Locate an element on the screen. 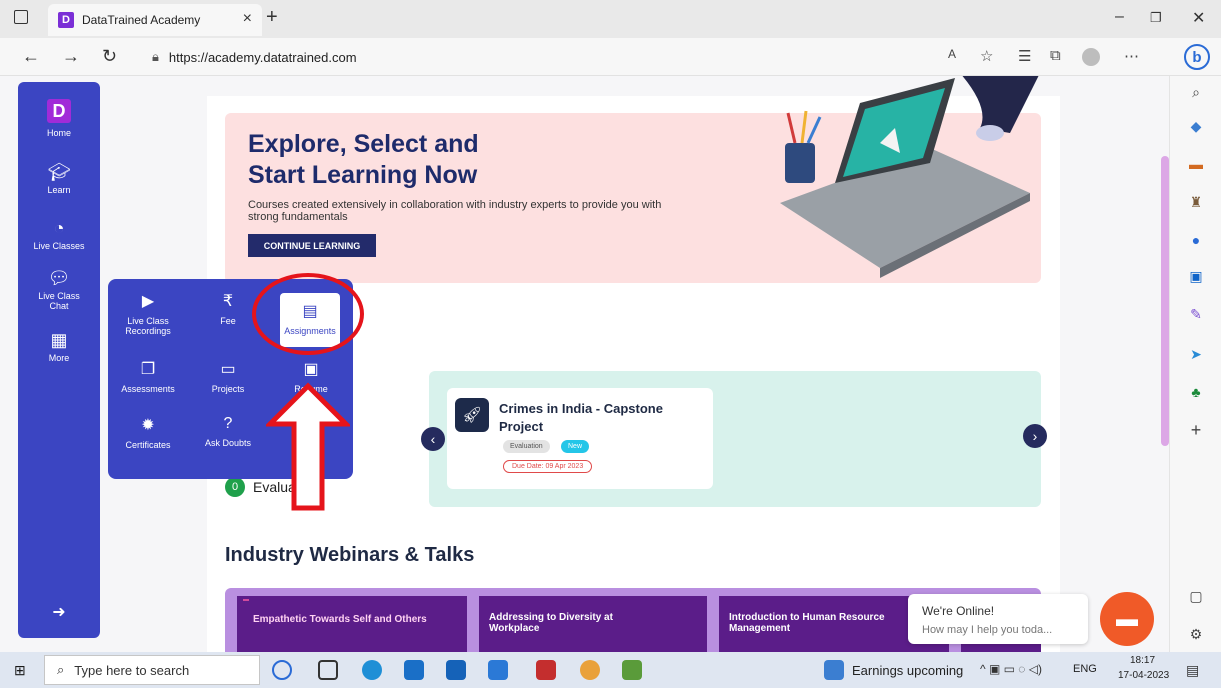 The image size is (1221, 688). chat-bubbles-icon: 💬︎ is located at coordinates (59, 278).